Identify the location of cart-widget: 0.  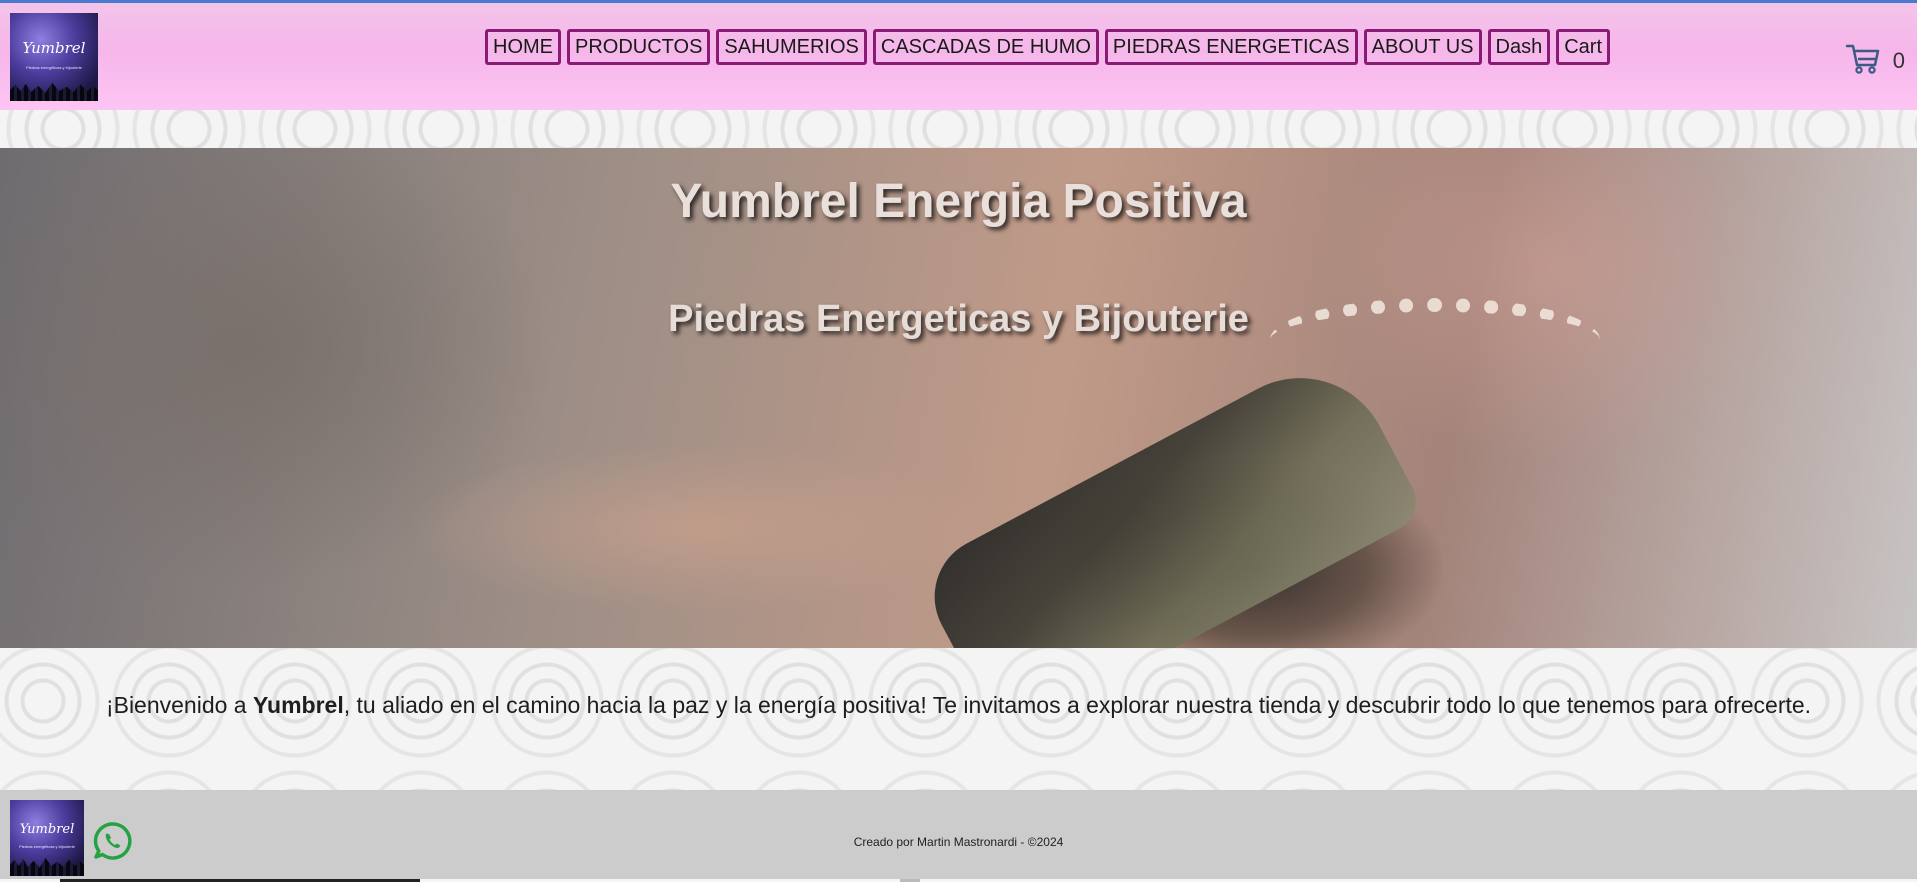
(1875, 60).